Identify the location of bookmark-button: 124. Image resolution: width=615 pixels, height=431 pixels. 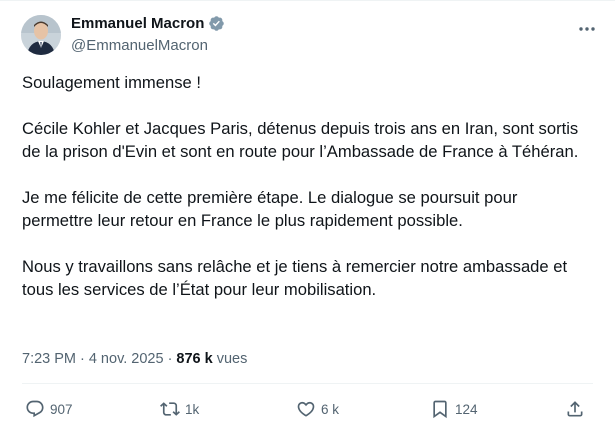
(454, 409).